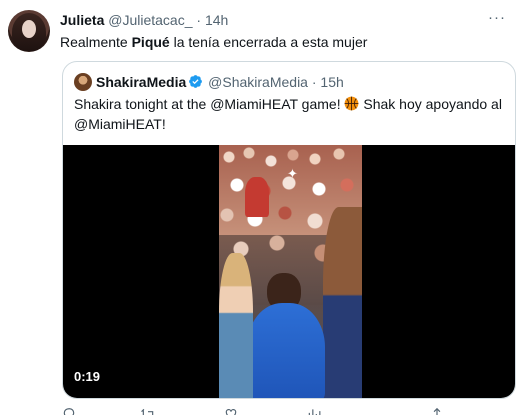 The width and height of the screenshot is (519, 415). I want to click on video-duration: 0:19, so click(87, 376).